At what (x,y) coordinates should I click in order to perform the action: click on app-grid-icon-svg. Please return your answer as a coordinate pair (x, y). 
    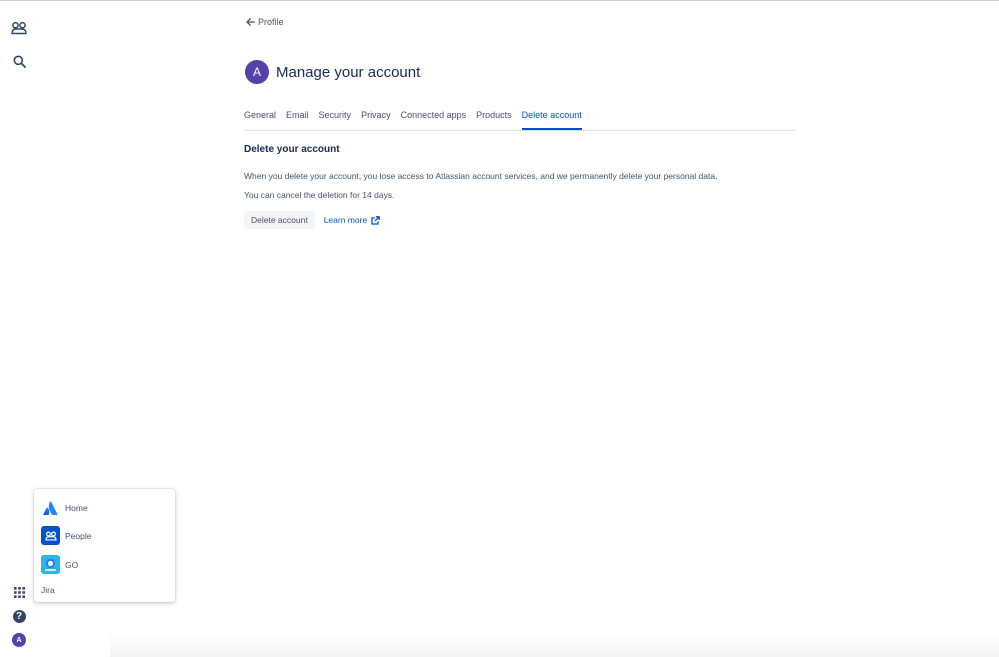
    Looking at the image, I should click on (19, 592).